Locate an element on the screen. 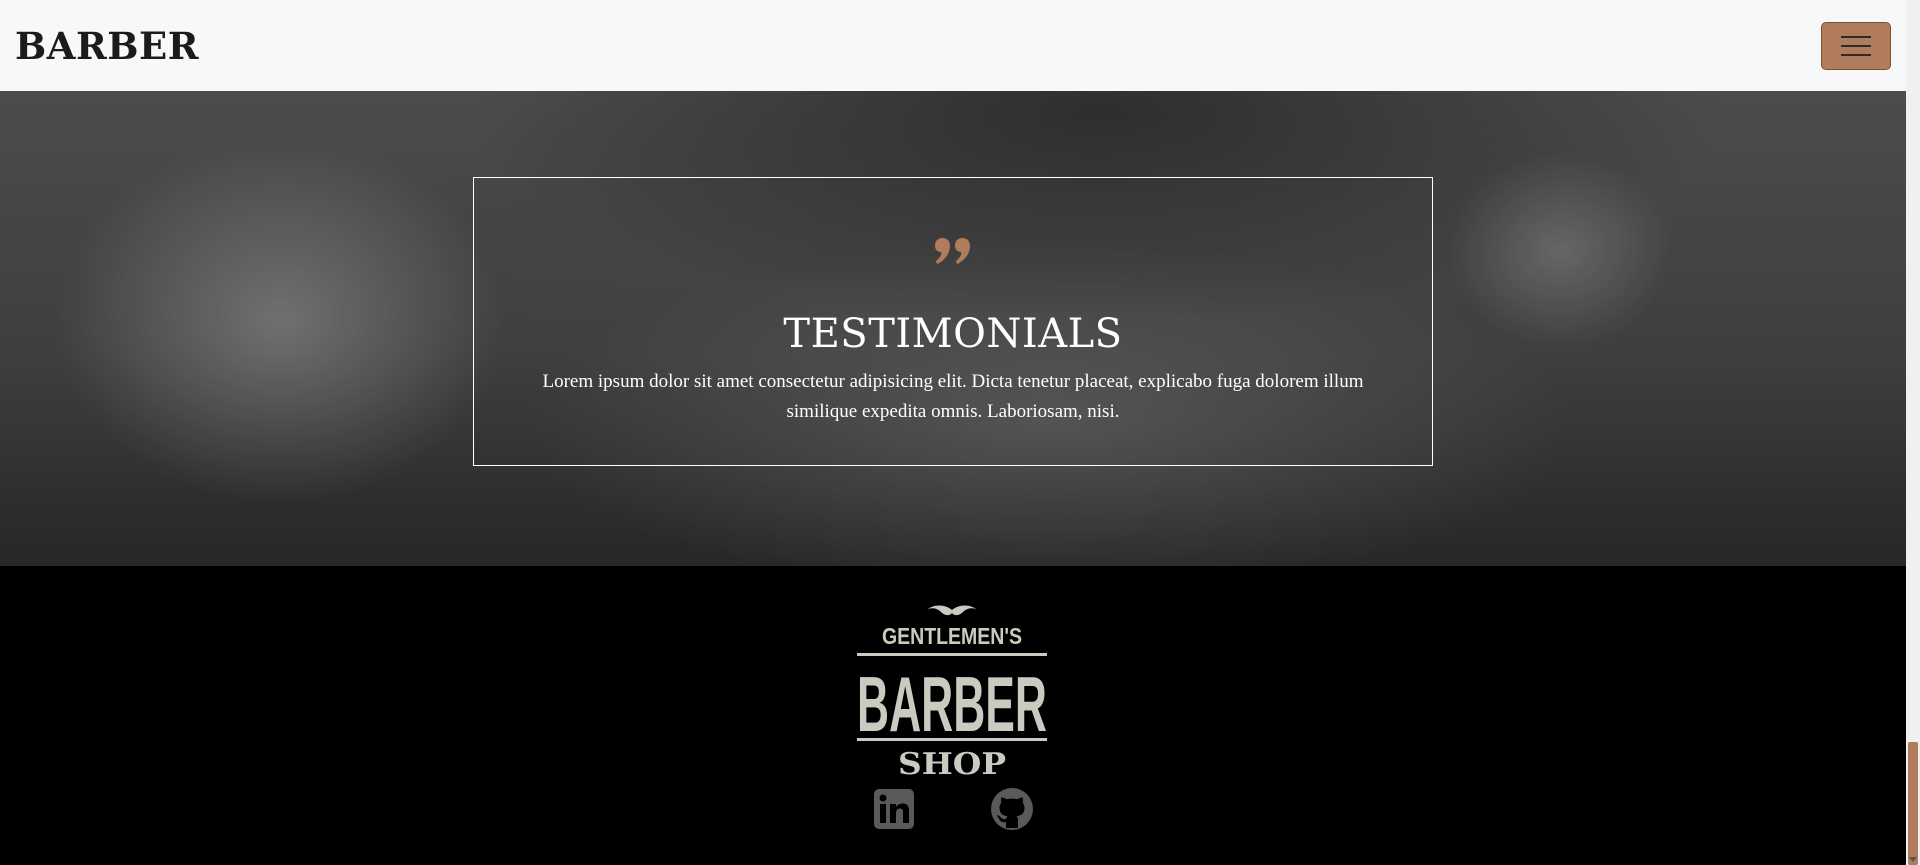 The height and width of the screenshot is (865, 1920). linkedin-icon is located at coordinates (894, 809).